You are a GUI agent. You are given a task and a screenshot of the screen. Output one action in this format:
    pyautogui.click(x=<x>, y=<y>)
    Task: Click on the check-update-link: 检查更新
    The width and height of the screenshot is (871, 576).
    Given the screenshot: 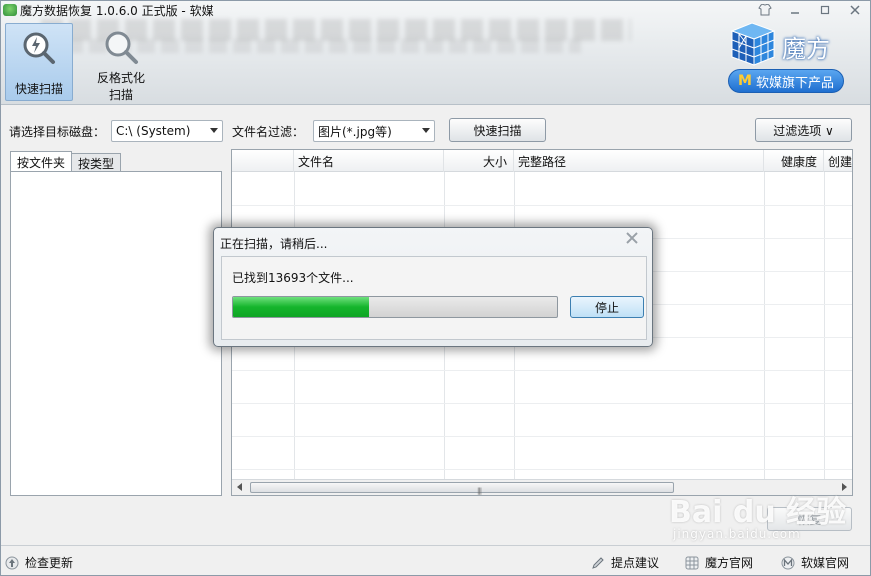 What is the action you would take?
    pyautogui.click(x=39, y=562)
    